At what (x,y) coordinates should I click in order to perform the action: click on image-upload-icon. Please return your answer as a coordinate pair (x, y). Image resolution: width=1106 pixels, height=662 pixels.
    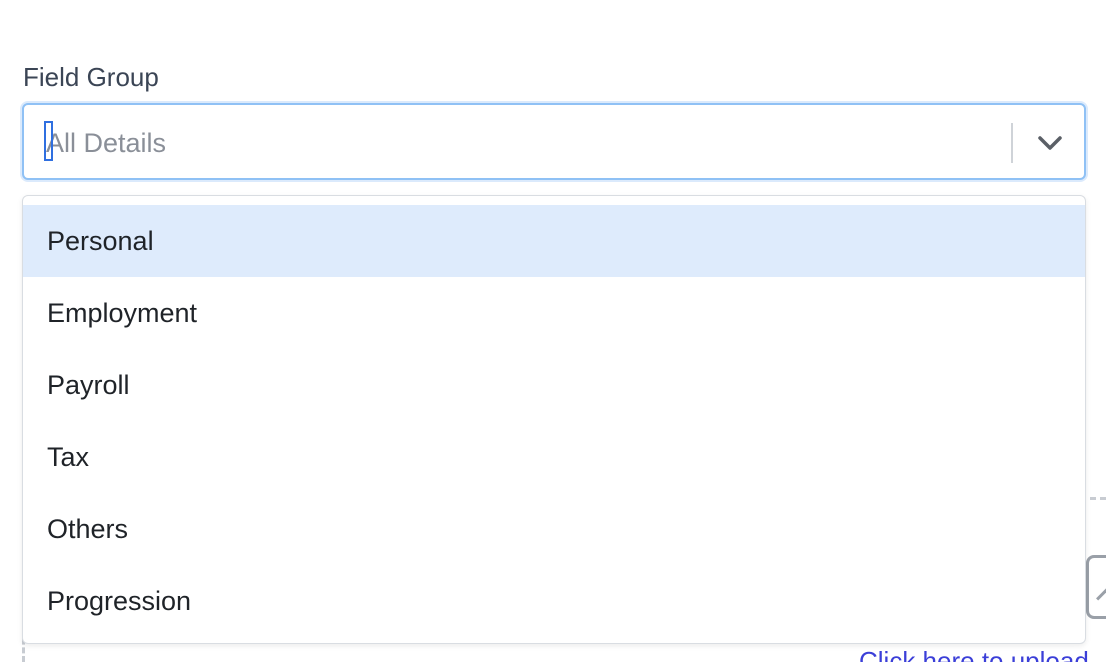
    Looking at the image, I should click on (1096, 587).